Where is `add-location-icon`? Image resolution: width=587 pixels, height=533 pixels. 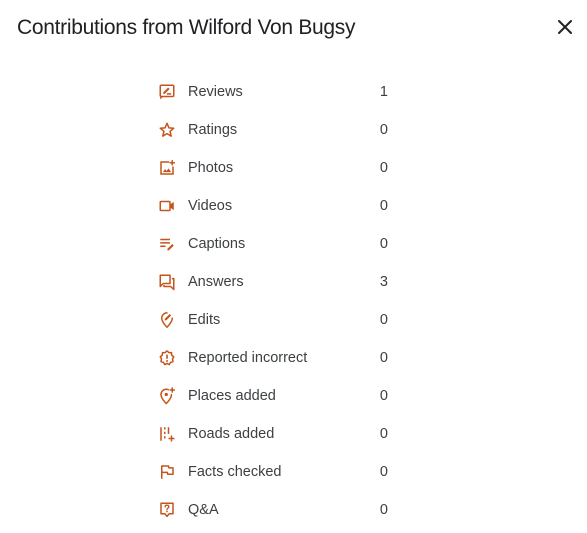 add-location-icon is located at coordinates (167, 396).